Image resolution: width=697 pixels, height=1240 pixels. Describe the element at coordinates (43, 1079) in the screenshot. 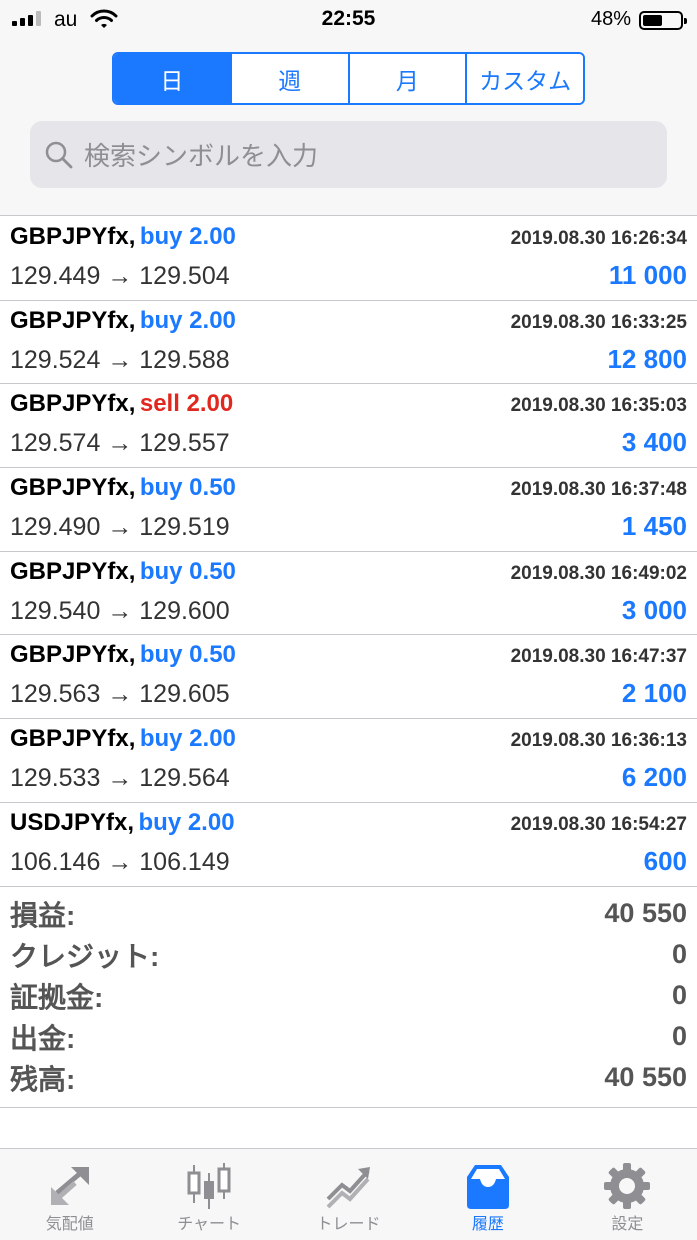

I see `summary-label: 残高:` at that location.